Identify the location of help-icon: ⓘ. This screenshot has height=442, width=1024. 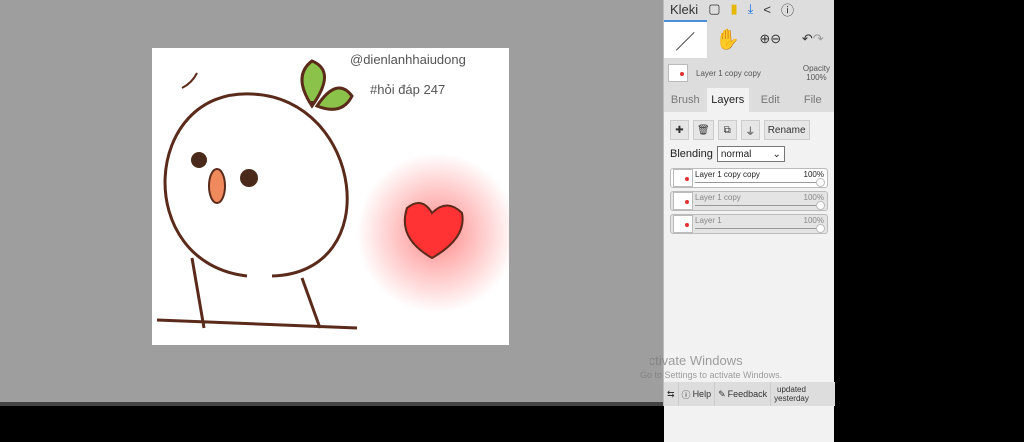
(787, 9).